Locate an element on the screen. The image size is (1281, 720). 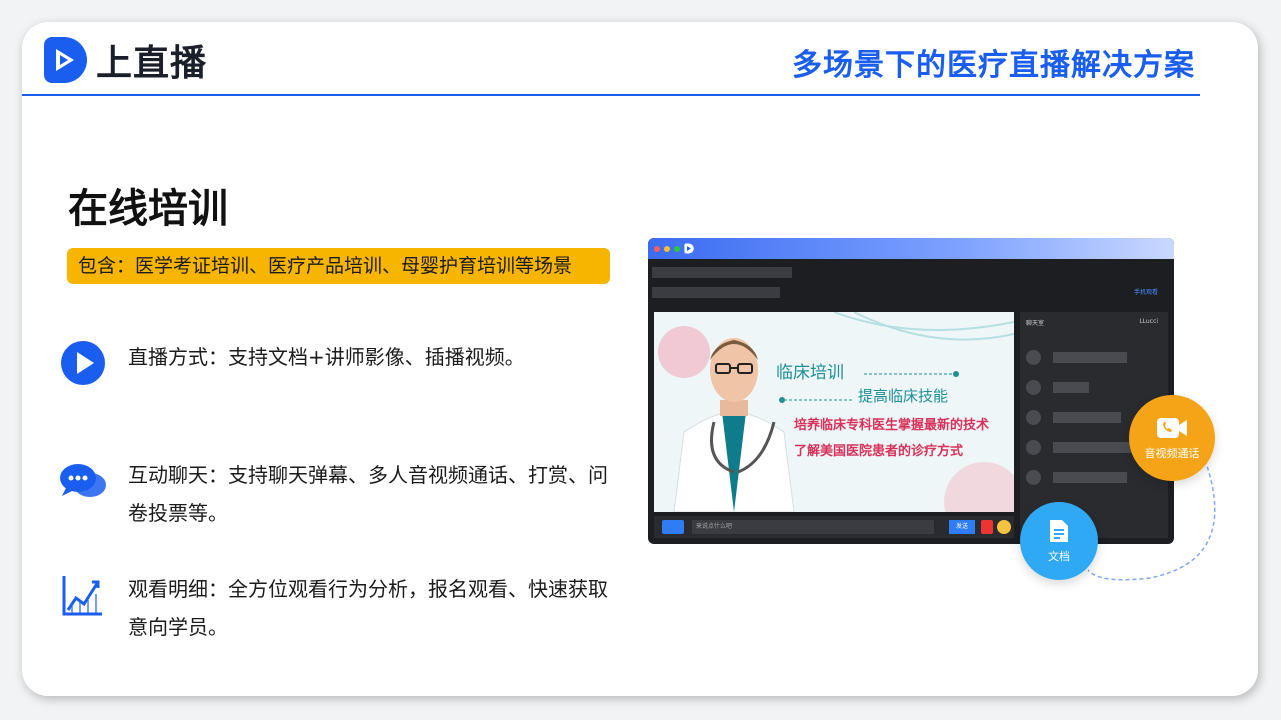
subtitle-placeholder-bar is located at coordinates (716, 292).